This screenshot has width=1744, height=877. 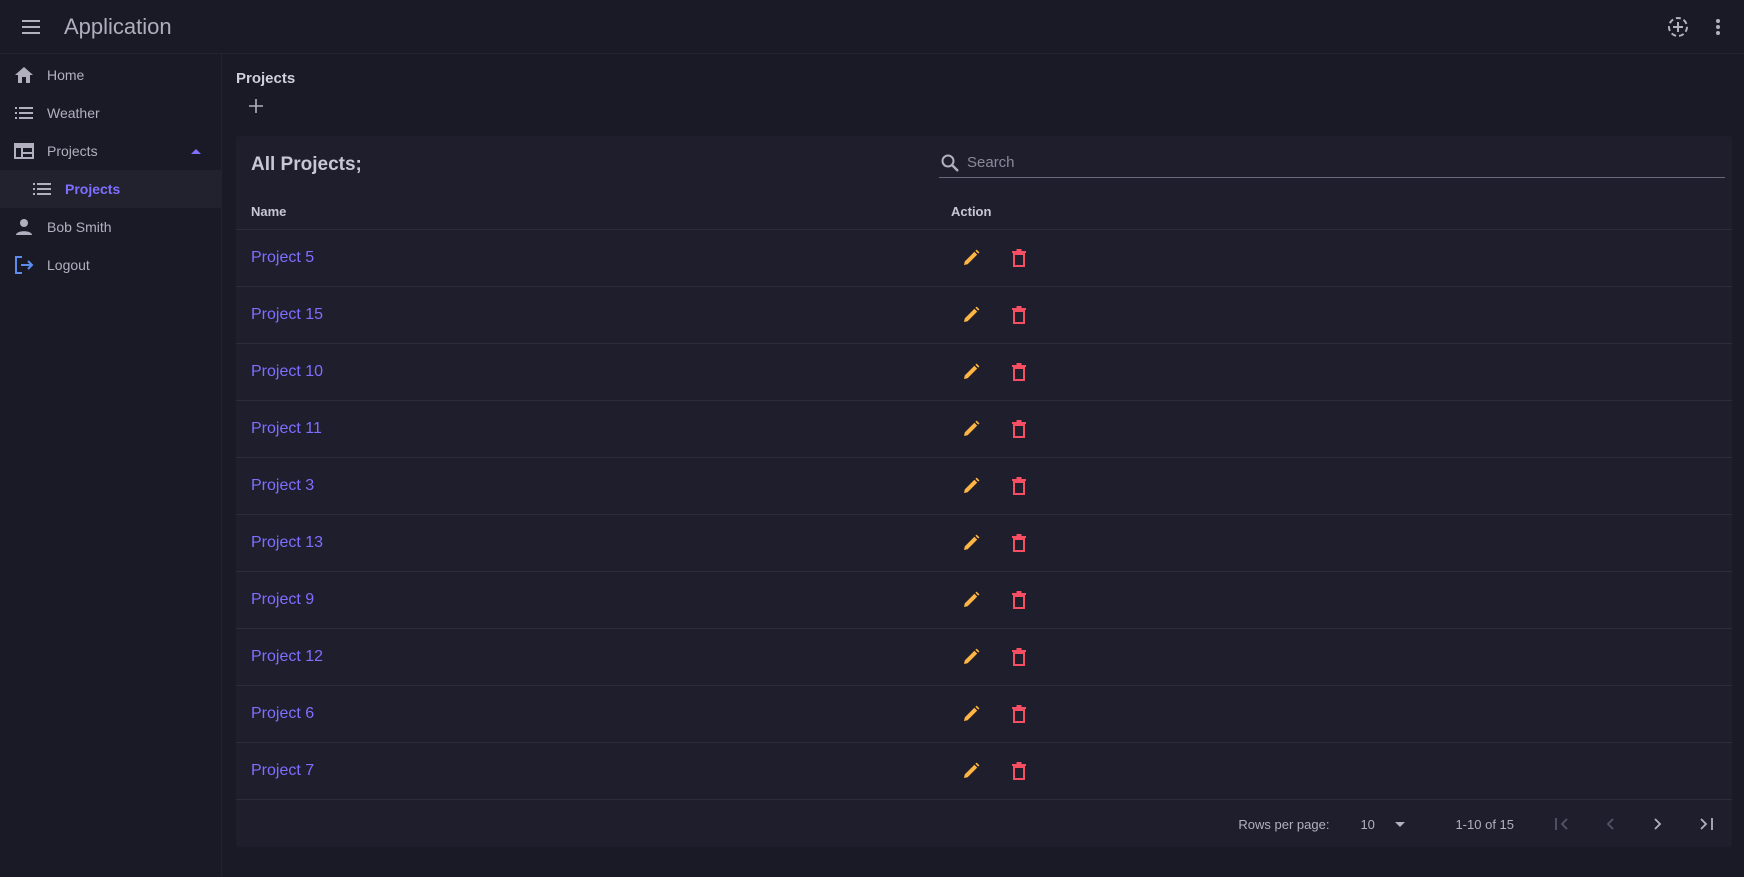 I want to click on project-name-link: Project 13, so click(x=598, y=543).